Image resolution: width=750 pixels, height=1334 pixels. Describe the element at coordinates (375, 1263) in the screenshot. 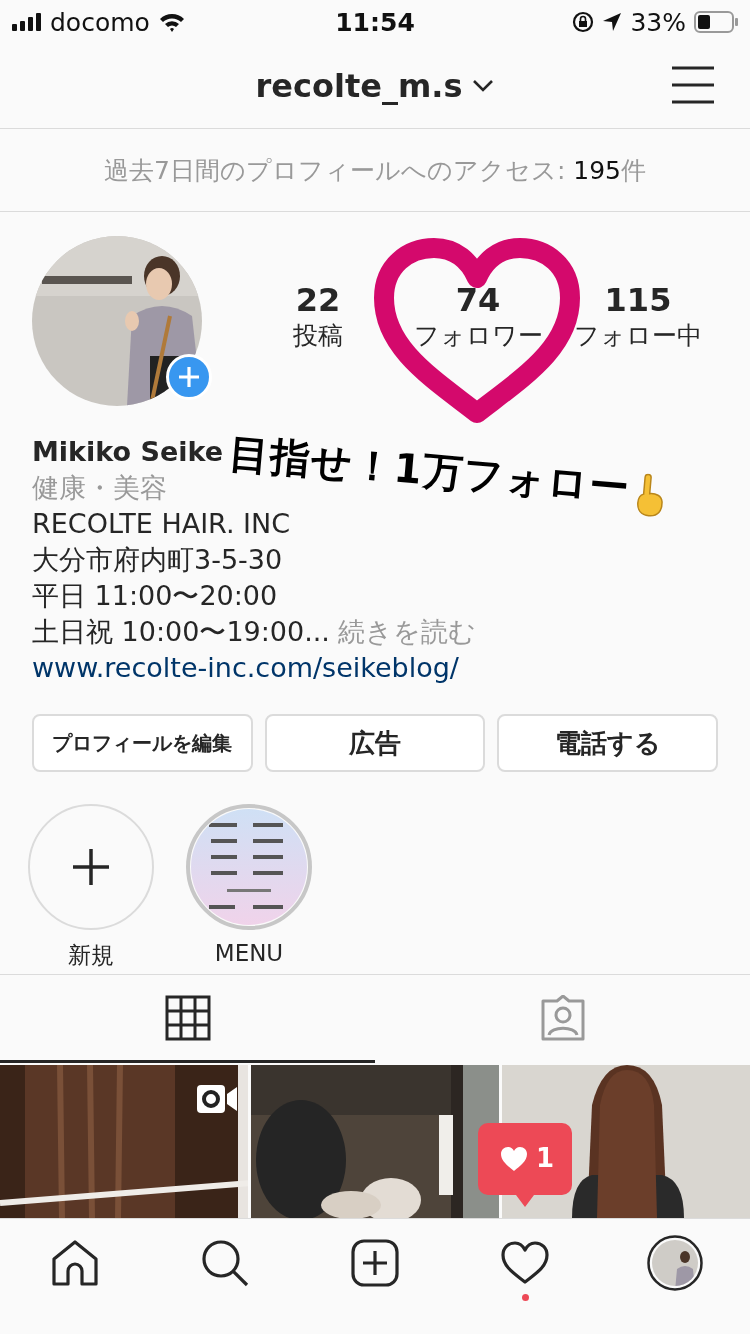

I see `add-post-icon` at that location.